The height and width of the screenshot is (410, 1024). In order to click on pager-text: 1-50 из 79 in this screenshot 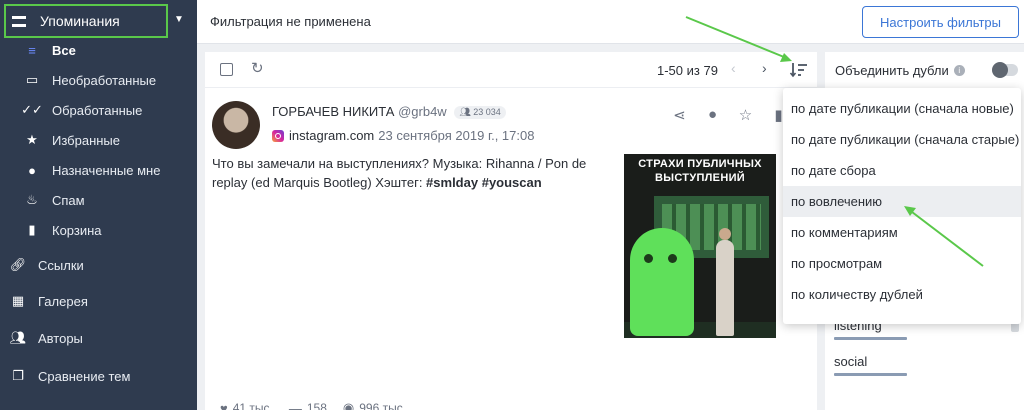, I will do `click(687, 70)`.